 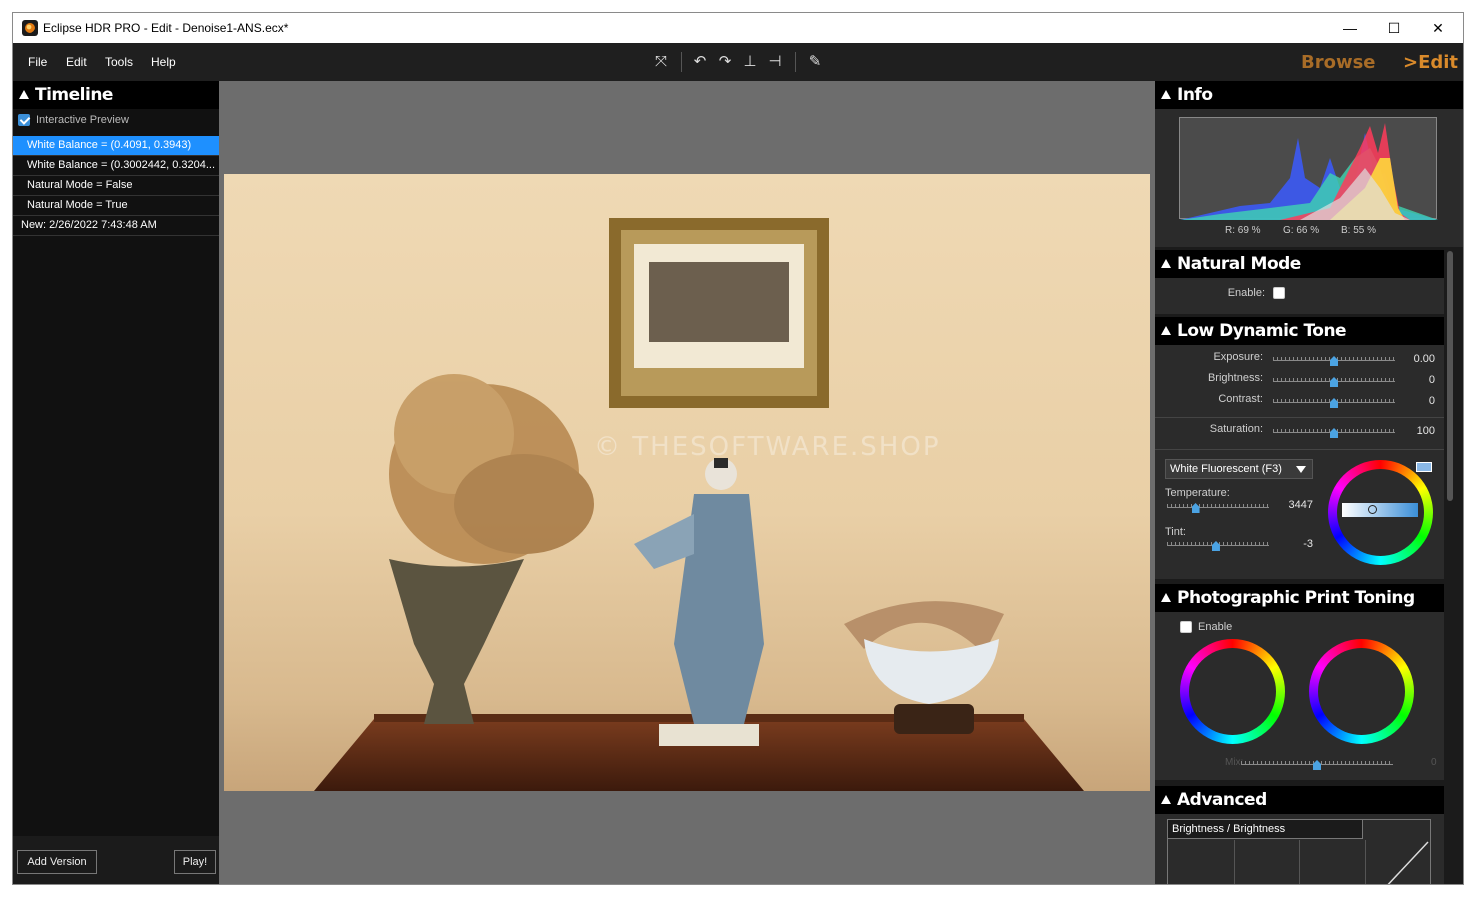 What do you see at coordinates (1222, 800) in the screenshot?
I see `advanced-title: Advanced` at bounding box center [1222, 800].